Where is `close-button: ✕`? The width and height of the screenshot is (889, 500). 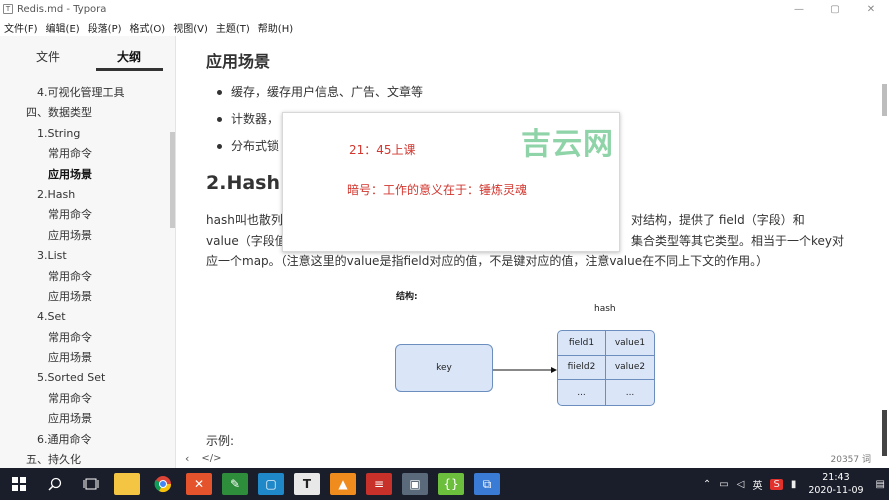
close-button: ✕ is located at coordinates (871, 9).